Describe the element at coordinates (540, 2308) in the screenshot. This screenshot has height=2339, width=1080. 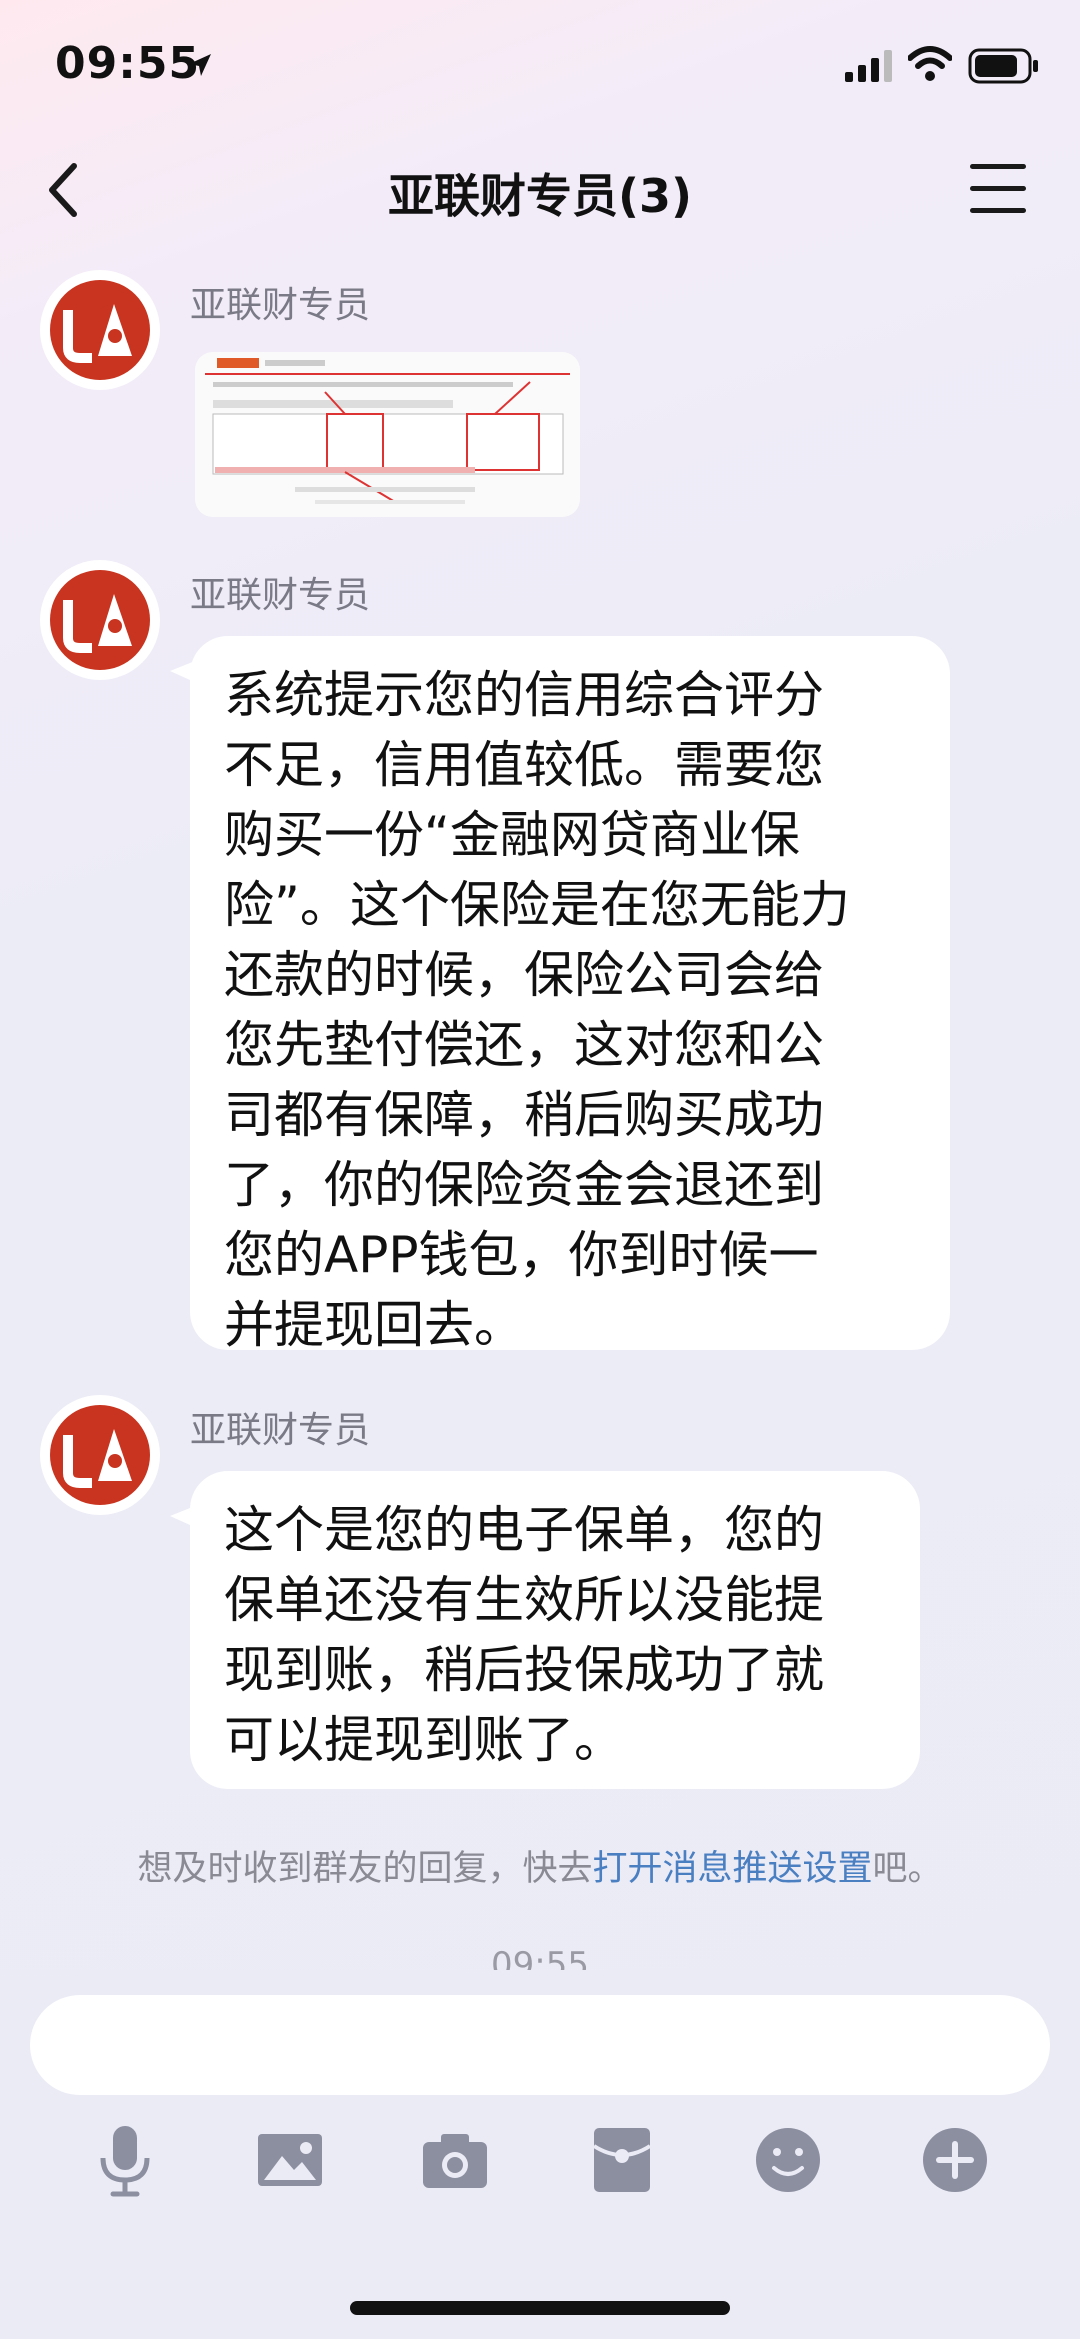
I see `home-indicator` at that location.